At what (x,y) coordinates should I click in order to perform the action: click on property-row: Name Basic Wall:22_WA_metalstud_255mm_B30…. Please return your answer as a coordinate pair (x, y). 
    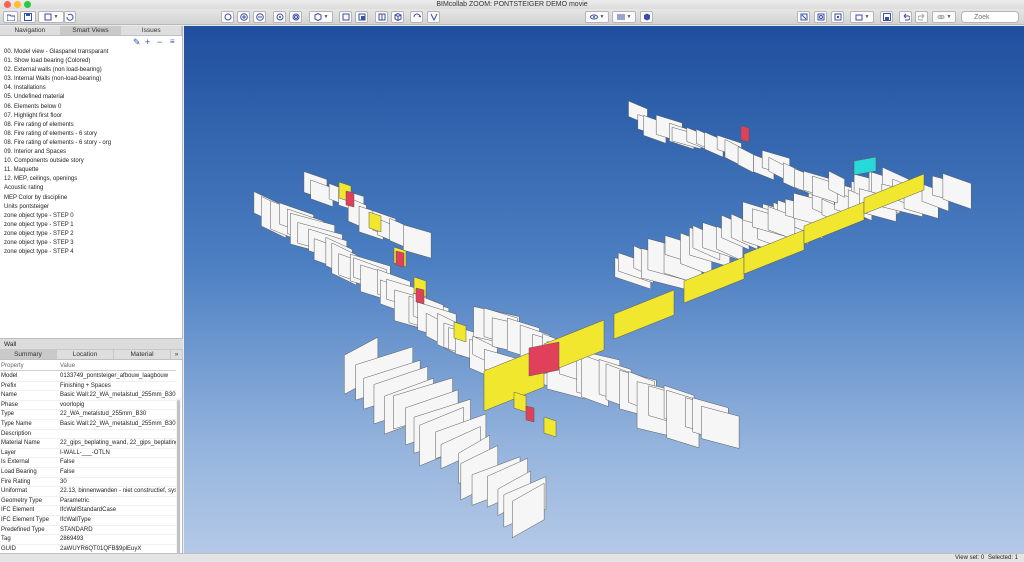
    Looking at the image, I should click on (88, 396).